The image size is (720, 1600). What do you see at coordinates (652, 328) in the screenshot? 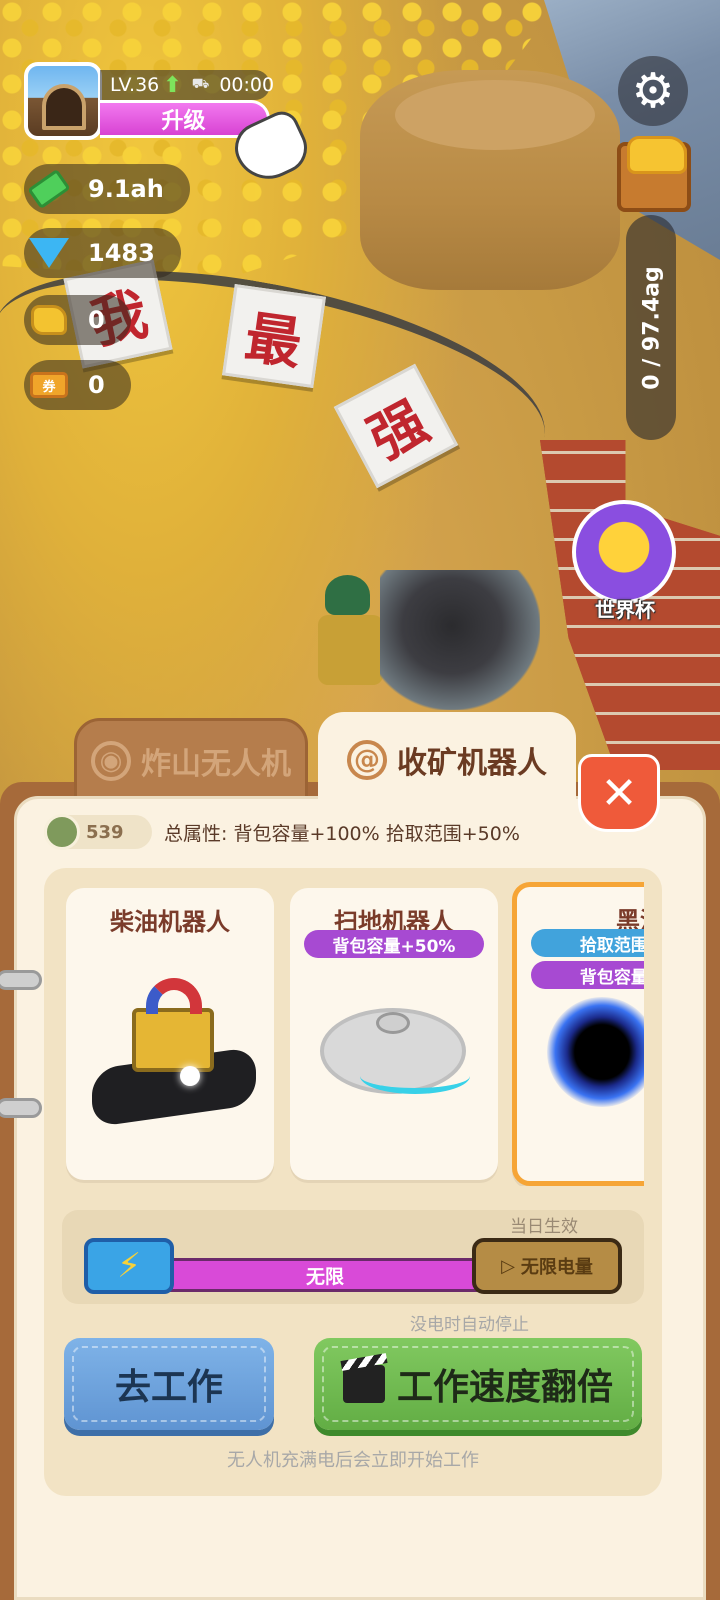
I see `capacity-text: 0 / 97.4ag` at bounding box center [652, 328].